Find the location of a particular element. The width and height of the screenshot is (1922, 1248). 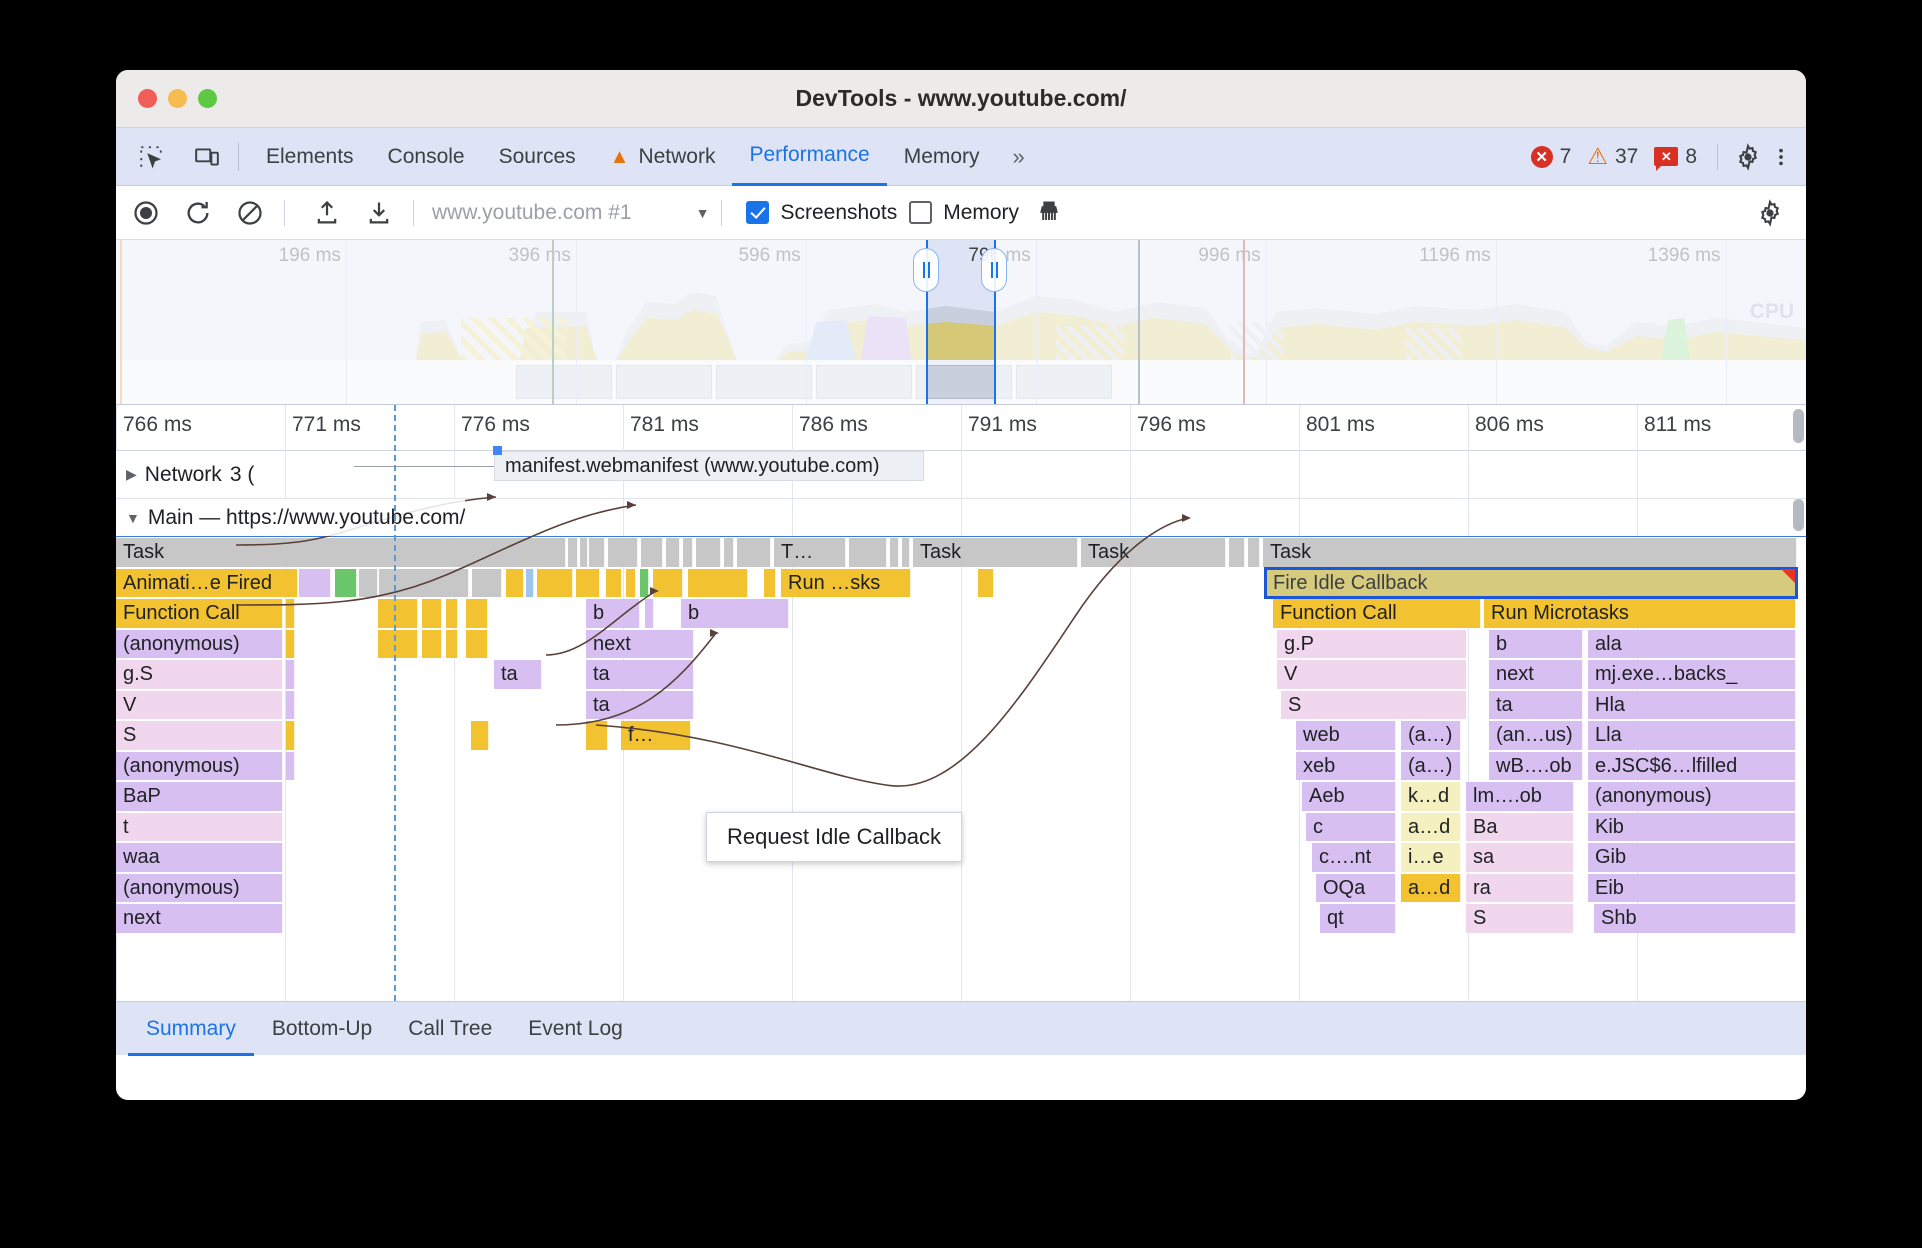

flamechart-event: k…d is located at coordinates (1431, 796).